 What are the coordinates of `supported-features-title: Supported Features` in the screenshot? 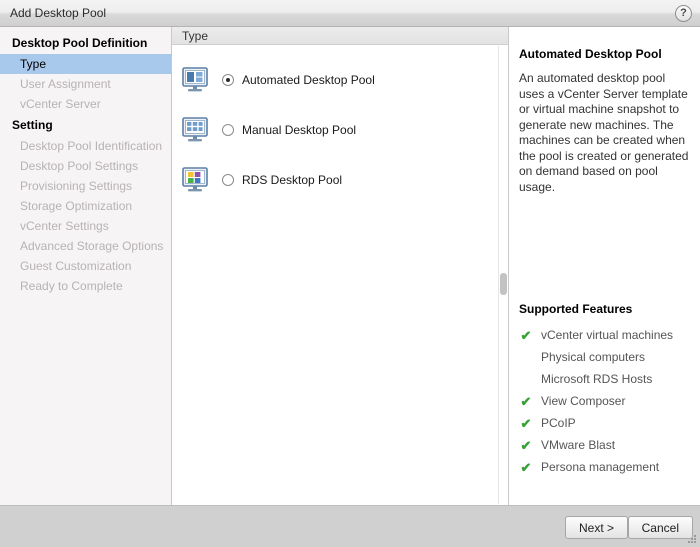 It's located at (576, 309).